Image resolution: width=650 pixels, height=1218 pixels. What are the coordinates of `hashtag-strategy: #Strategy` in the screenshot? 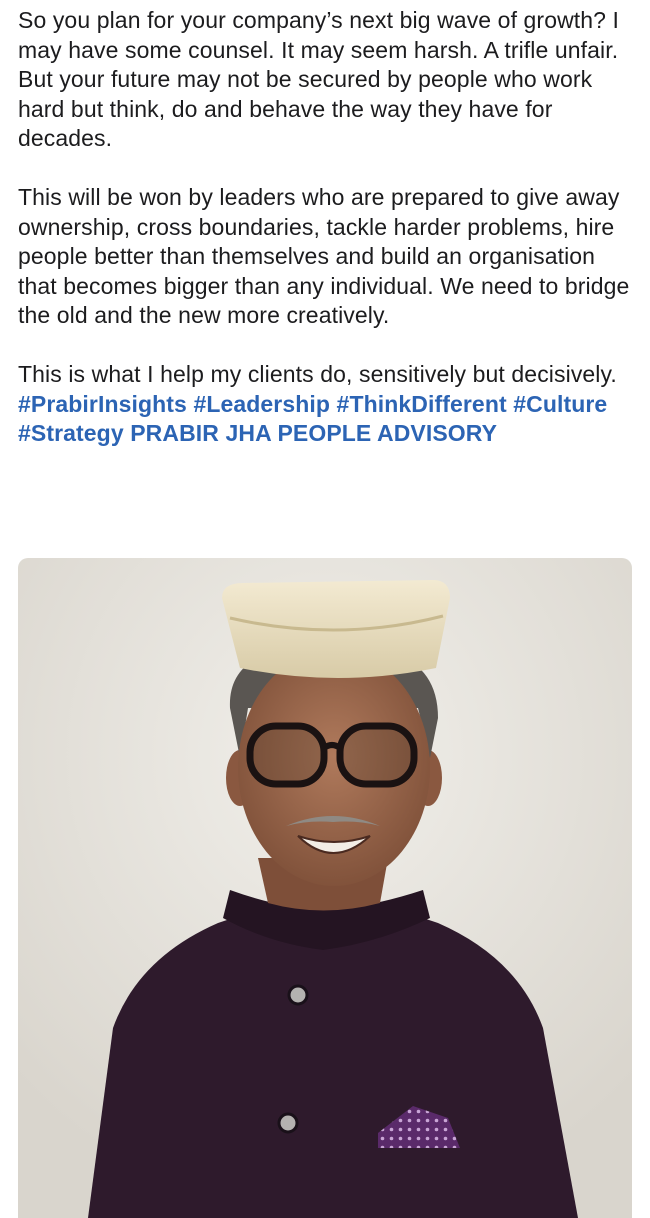 It's located at (71, 433).